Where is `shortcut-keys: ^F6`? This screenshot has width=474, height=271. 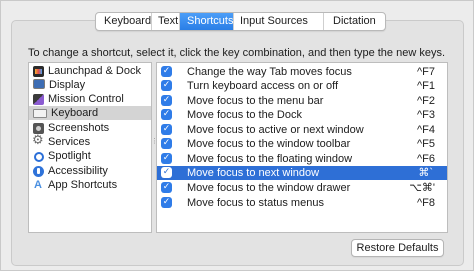
shortcut-keys: ^F6 is located at coordinates (426, 159).